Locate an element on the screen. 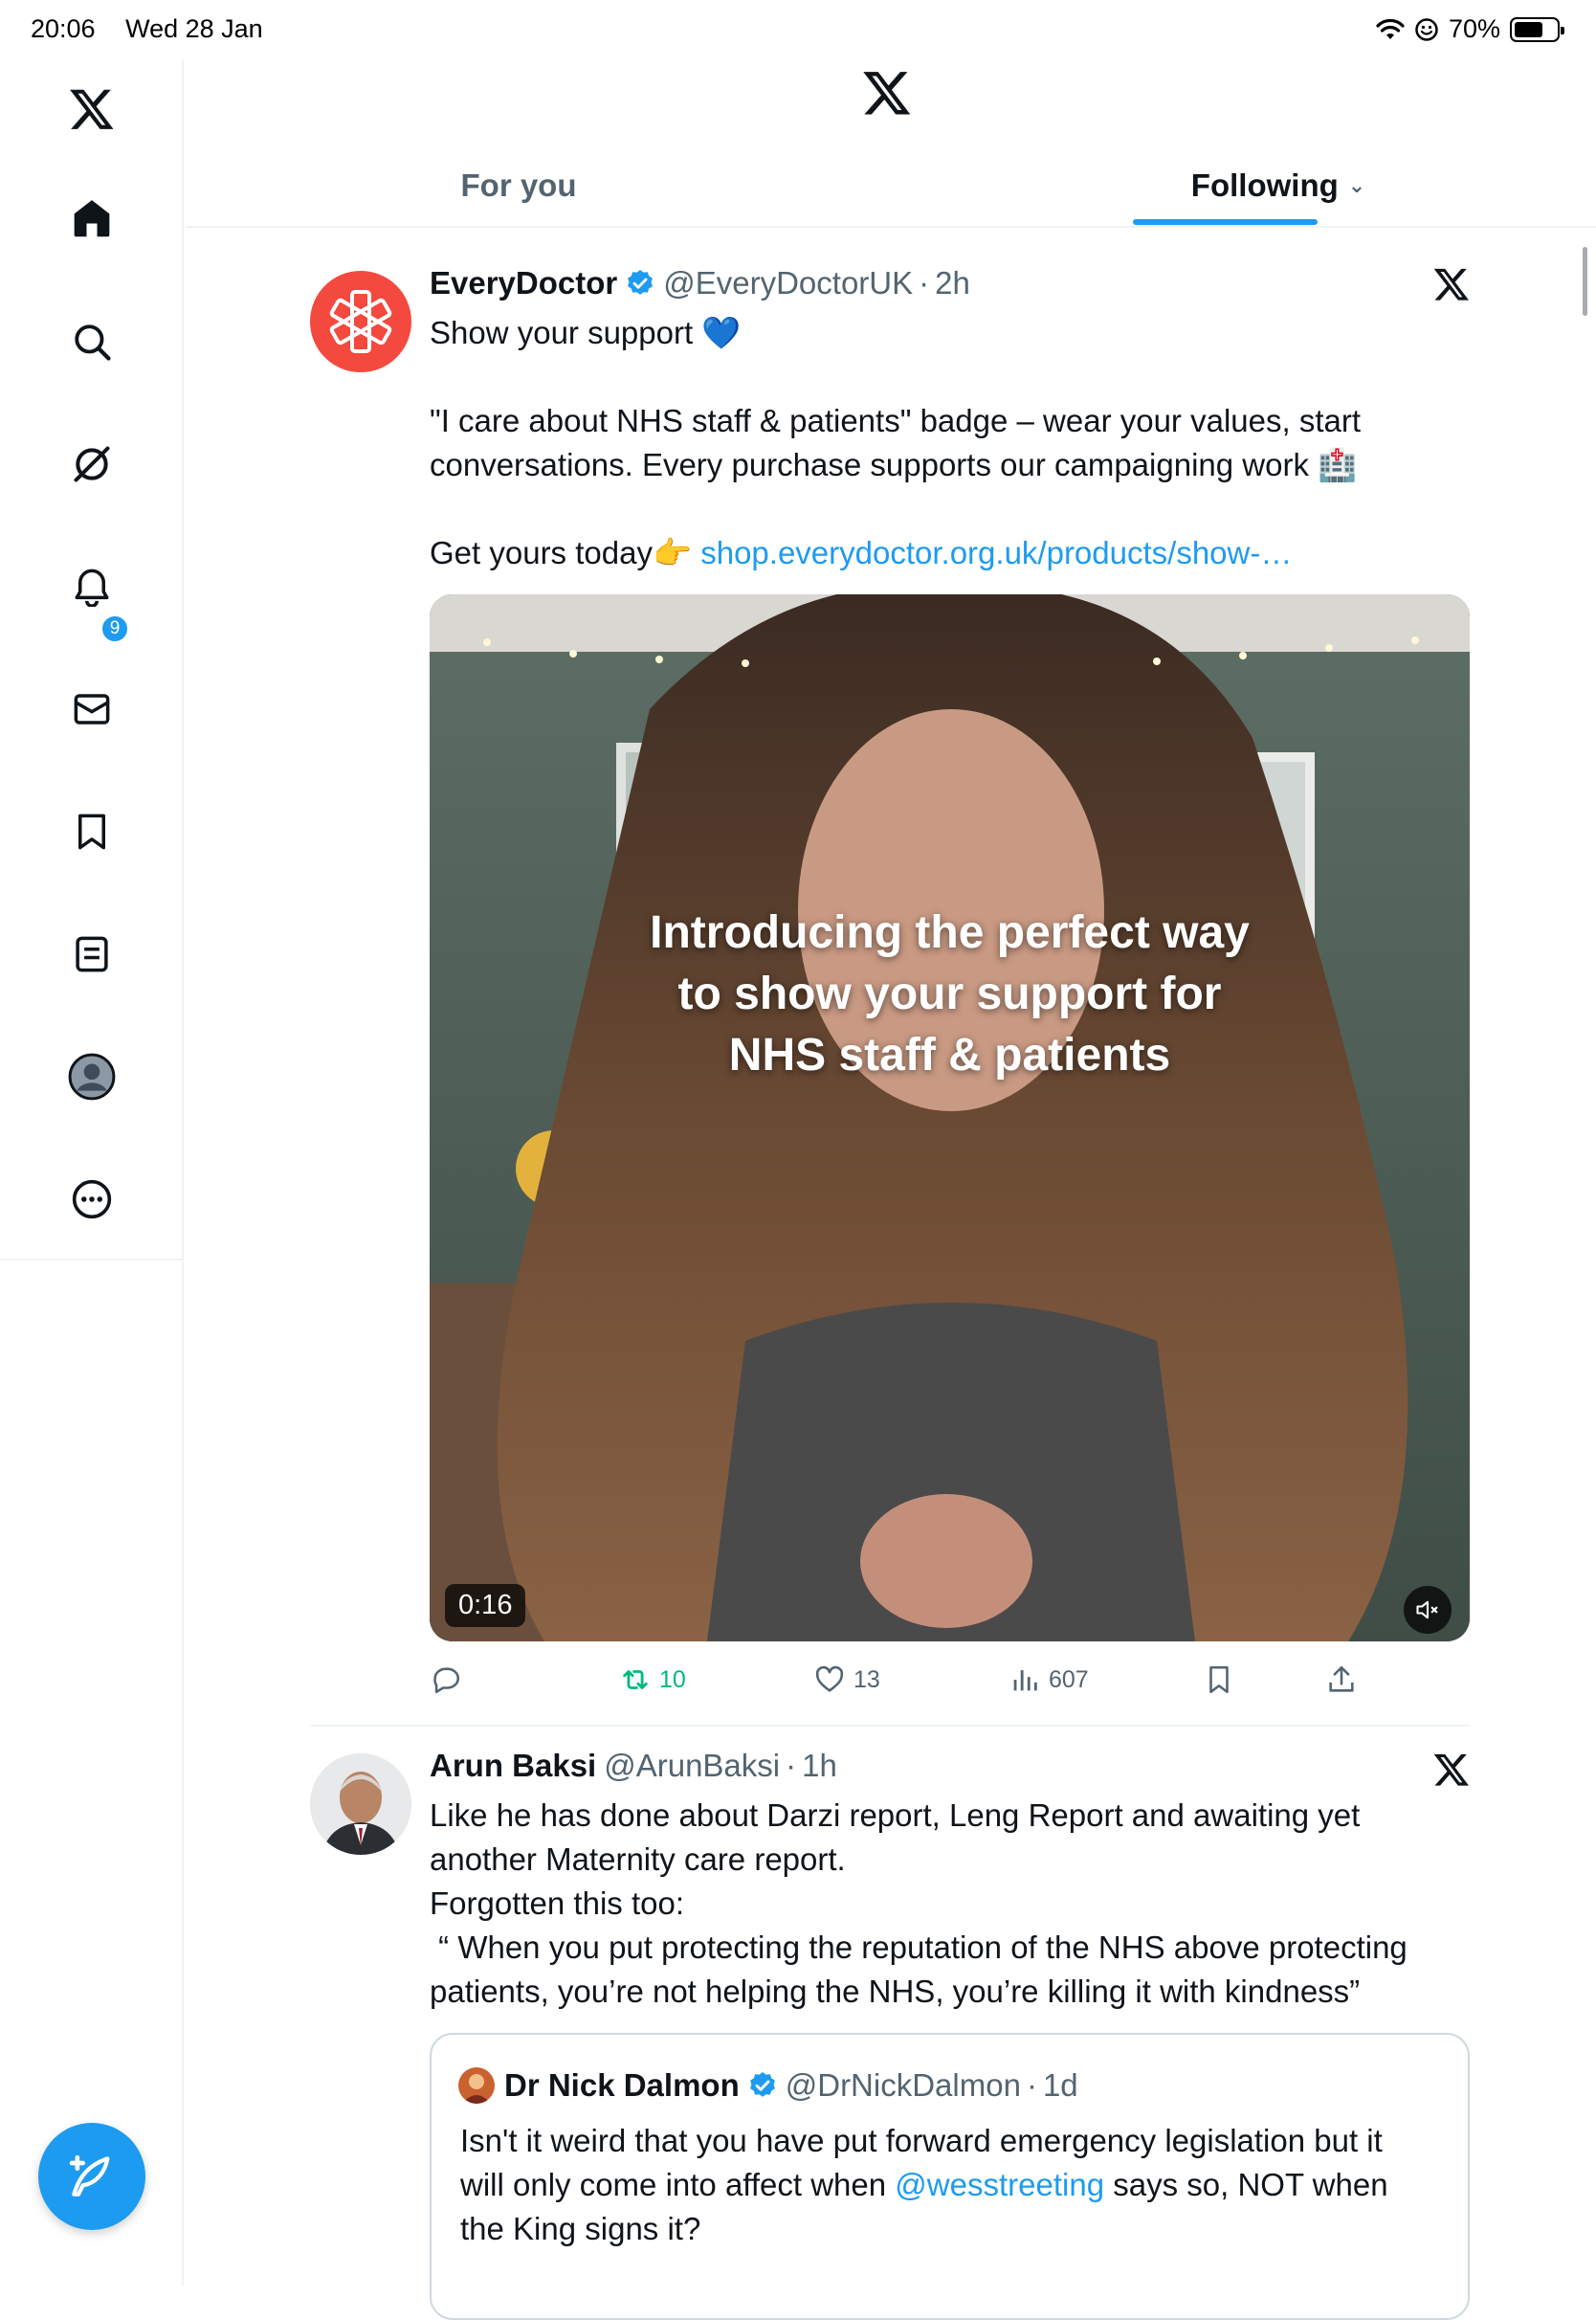 The height and width of the screenshot is (2320, 1596). tweet-text-fragment: will only come into affect when is located at coordinates (678, 2185).